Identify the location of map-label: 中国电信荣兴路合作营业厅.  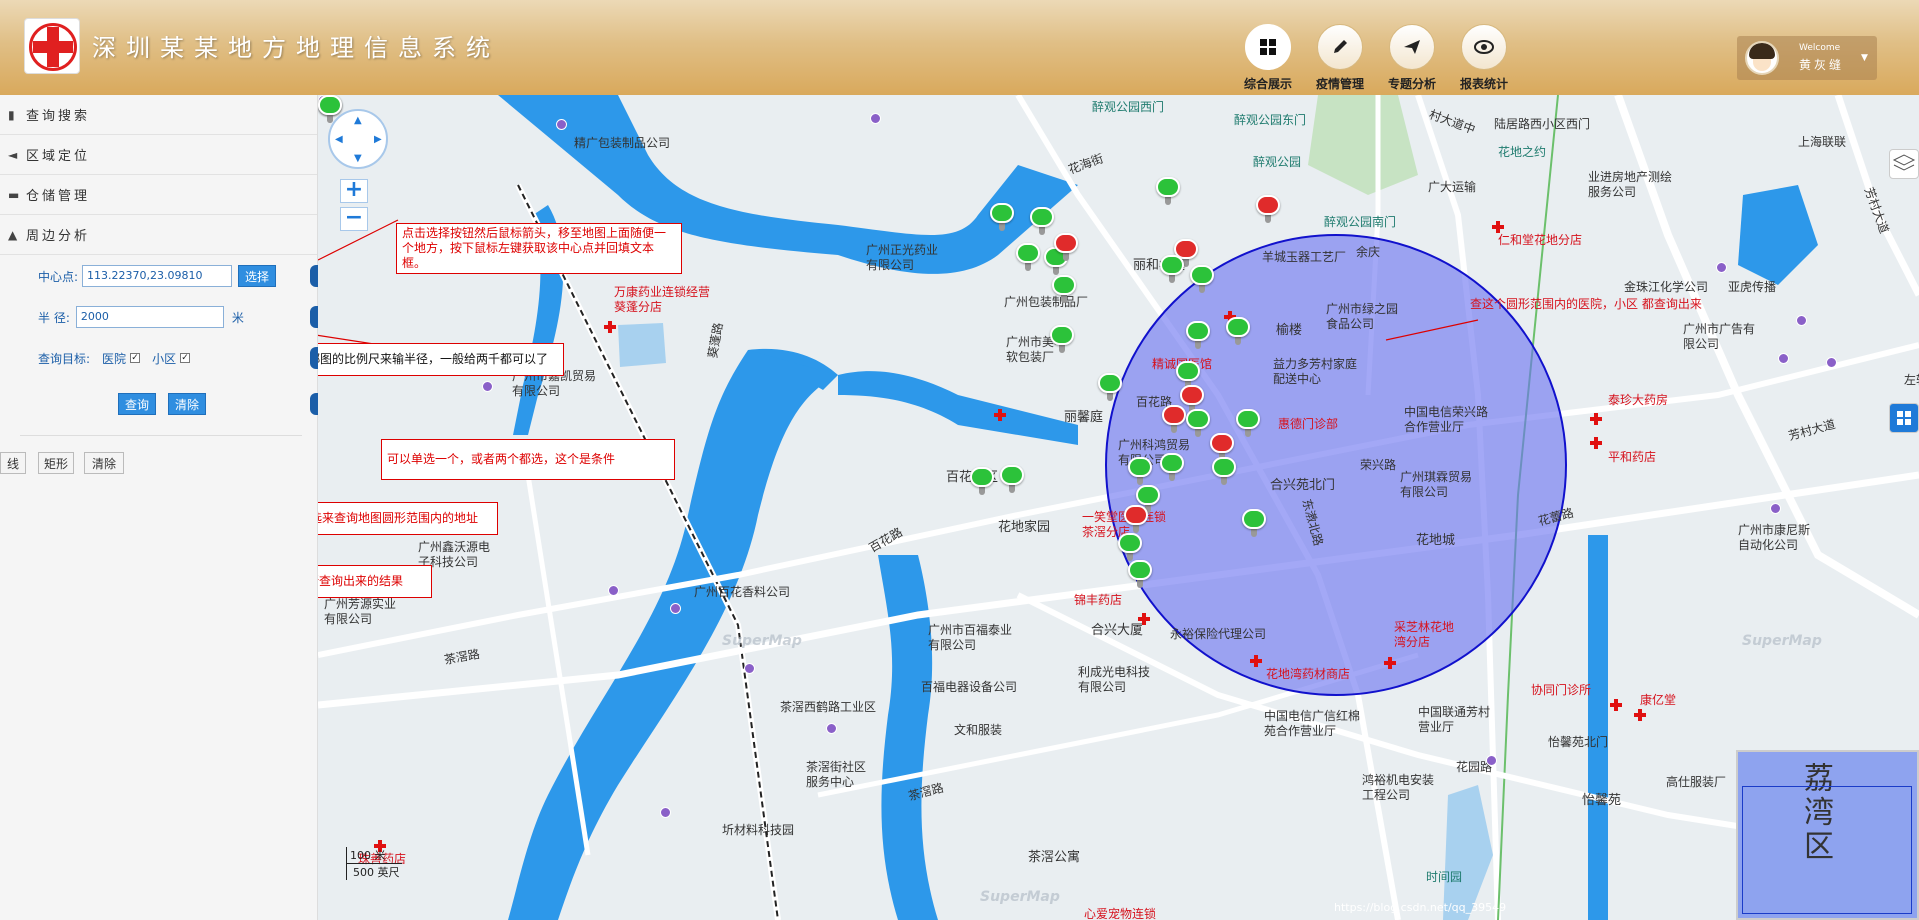
(1446, 419).